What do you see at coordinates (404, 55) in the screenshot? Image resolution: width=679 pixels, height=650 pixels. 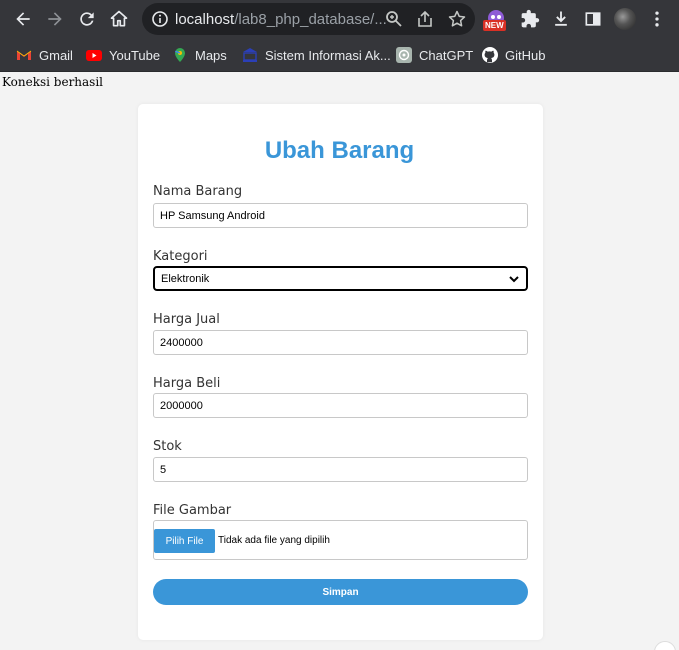 I see `chatgpt-icon` at bounding box center [404, 55].